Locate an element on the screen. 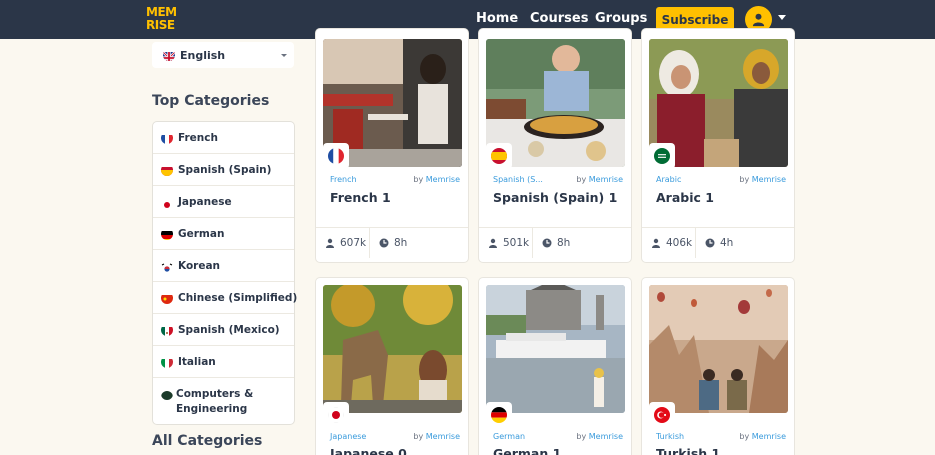 This screenshot has width=935, height=455. category-item-spanish-mexico: Spanish (Mexico) is located at coordinates (223, 330).